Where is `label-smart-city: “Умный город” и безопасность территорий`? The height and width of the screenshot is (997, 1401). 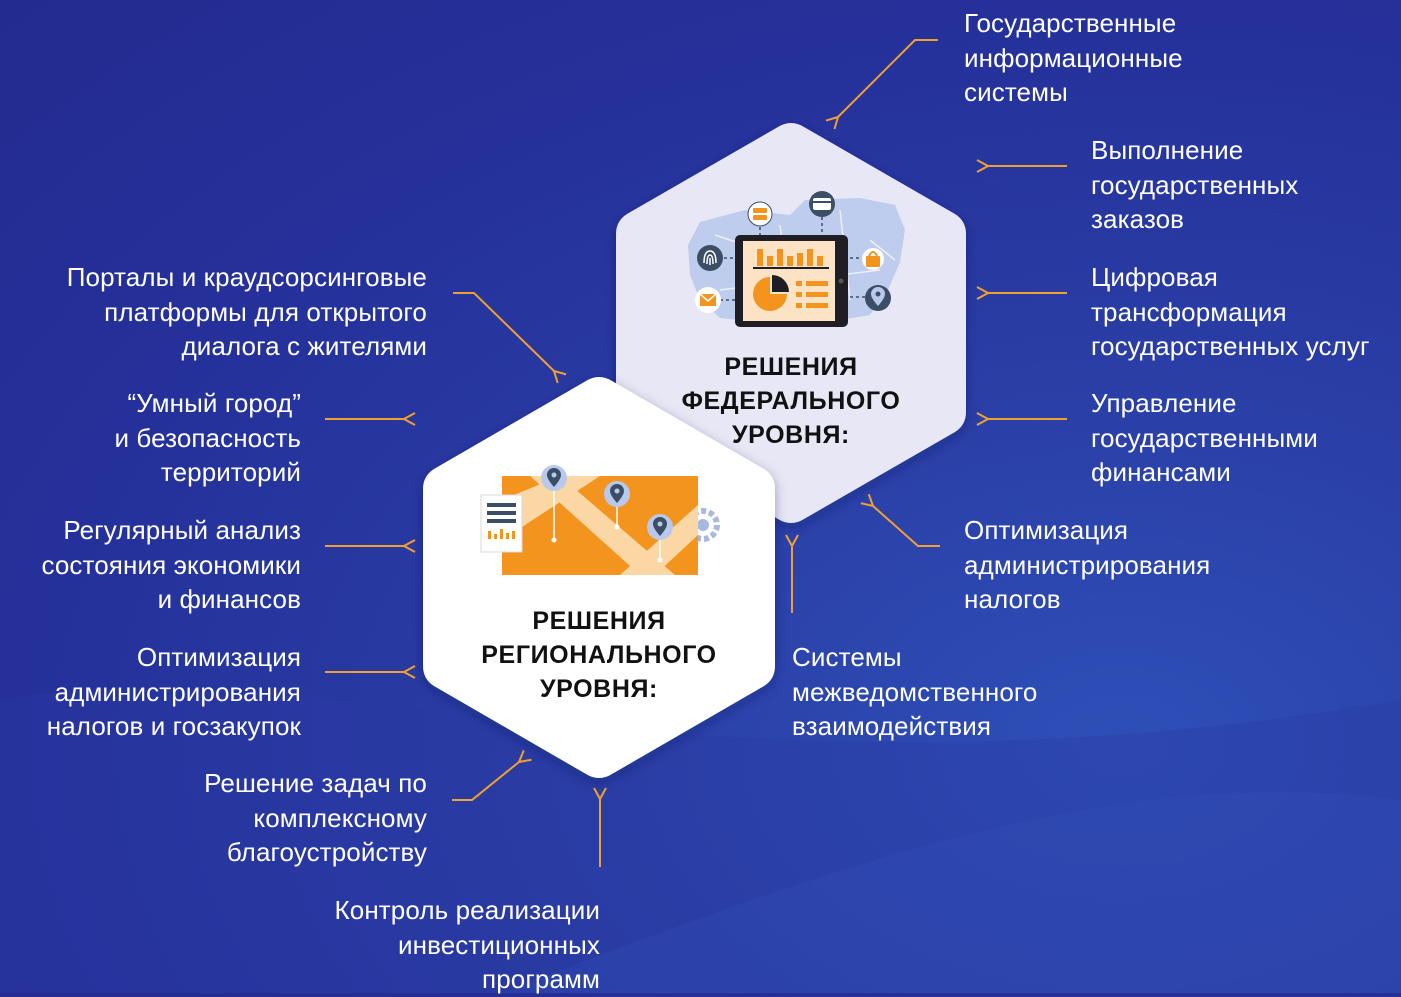 label-smart-city: “Умный город” и безопасность территорий is located at coordinates (207, 437).